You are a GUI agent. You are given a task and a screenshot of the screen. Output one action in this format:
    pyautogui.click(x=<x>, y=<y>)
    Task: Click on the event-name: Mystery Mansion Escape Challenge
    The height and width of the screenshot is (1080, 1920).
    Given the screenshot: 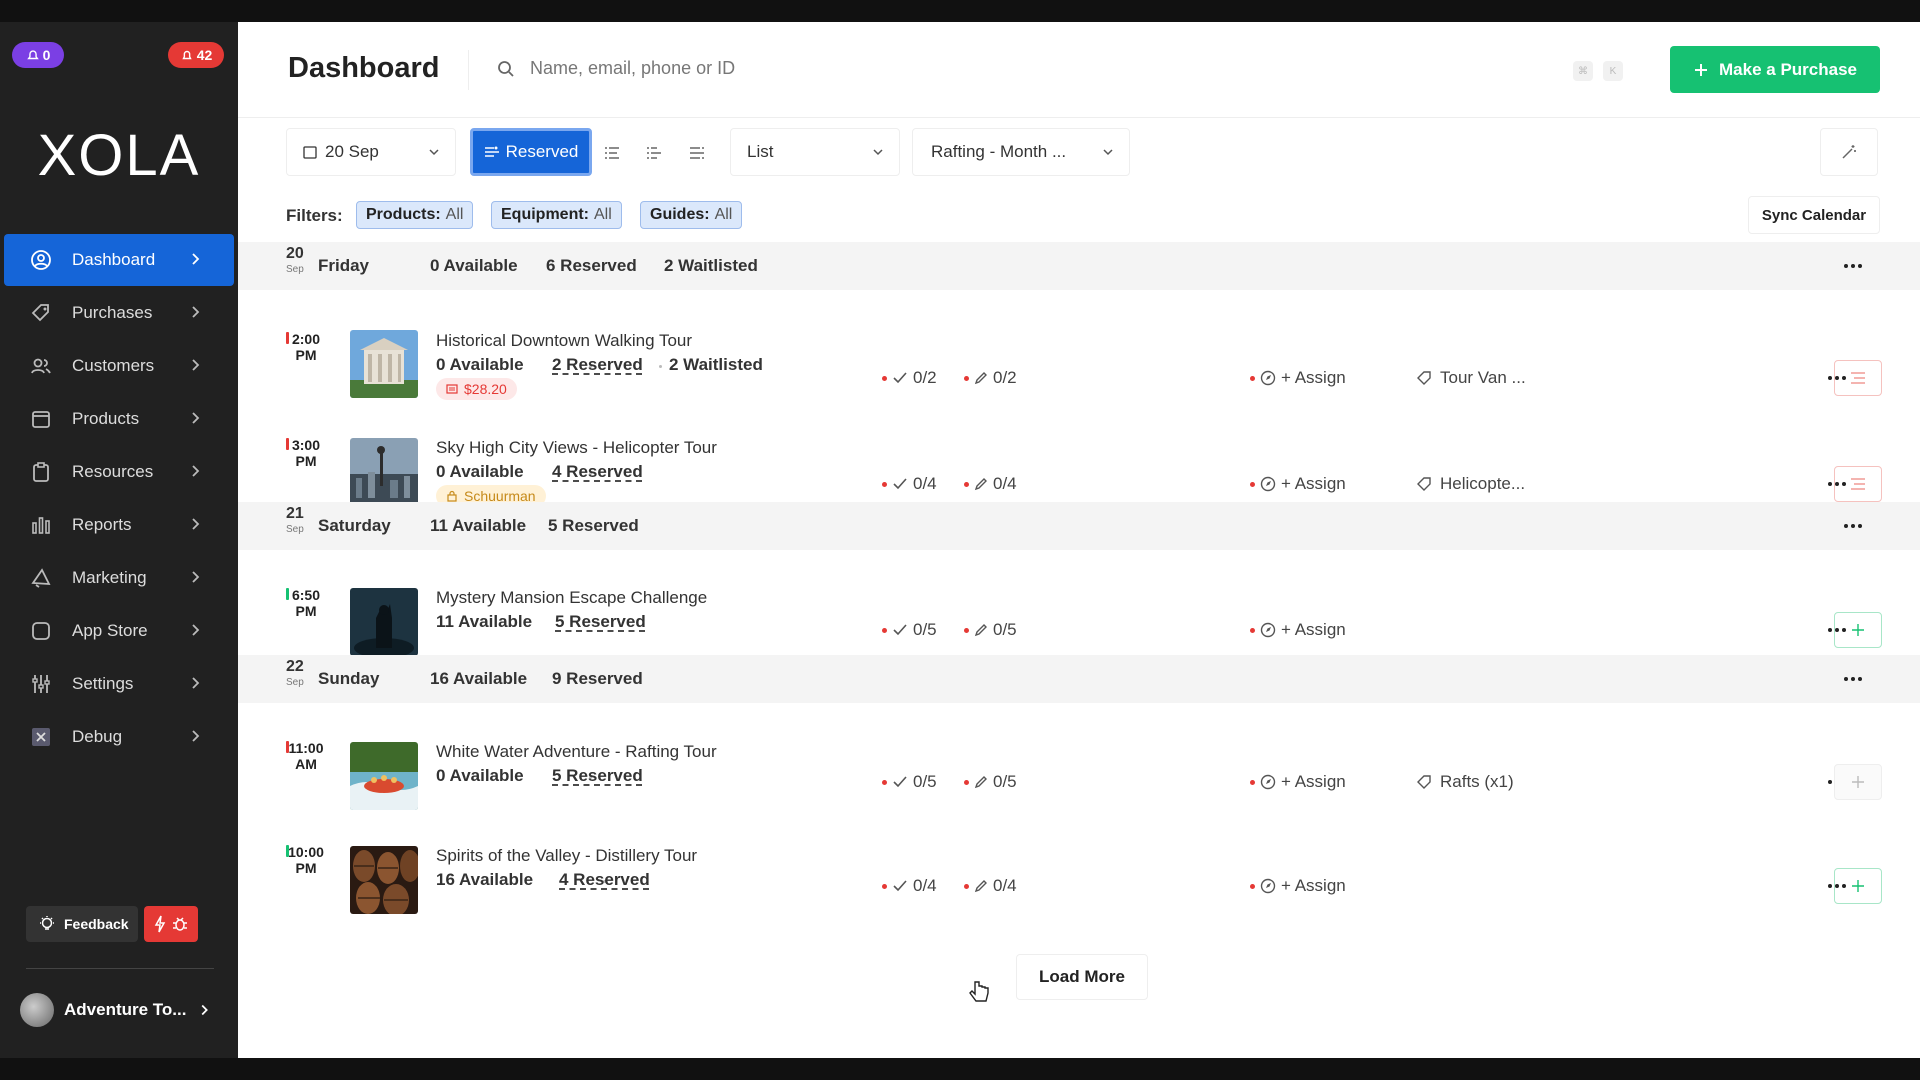 What is the action you would take?
    pyautogui.click(x=571, y=598)
    